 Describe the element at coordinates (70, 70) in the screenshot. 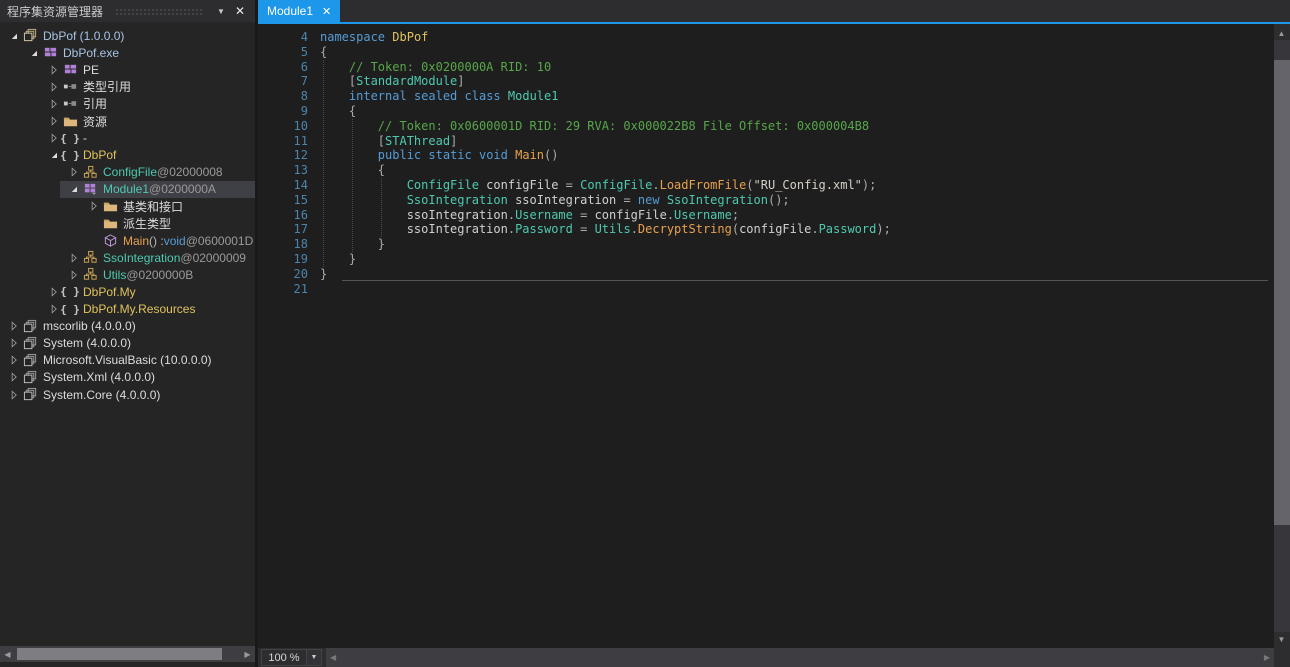

I see `pe-icon` at that location.